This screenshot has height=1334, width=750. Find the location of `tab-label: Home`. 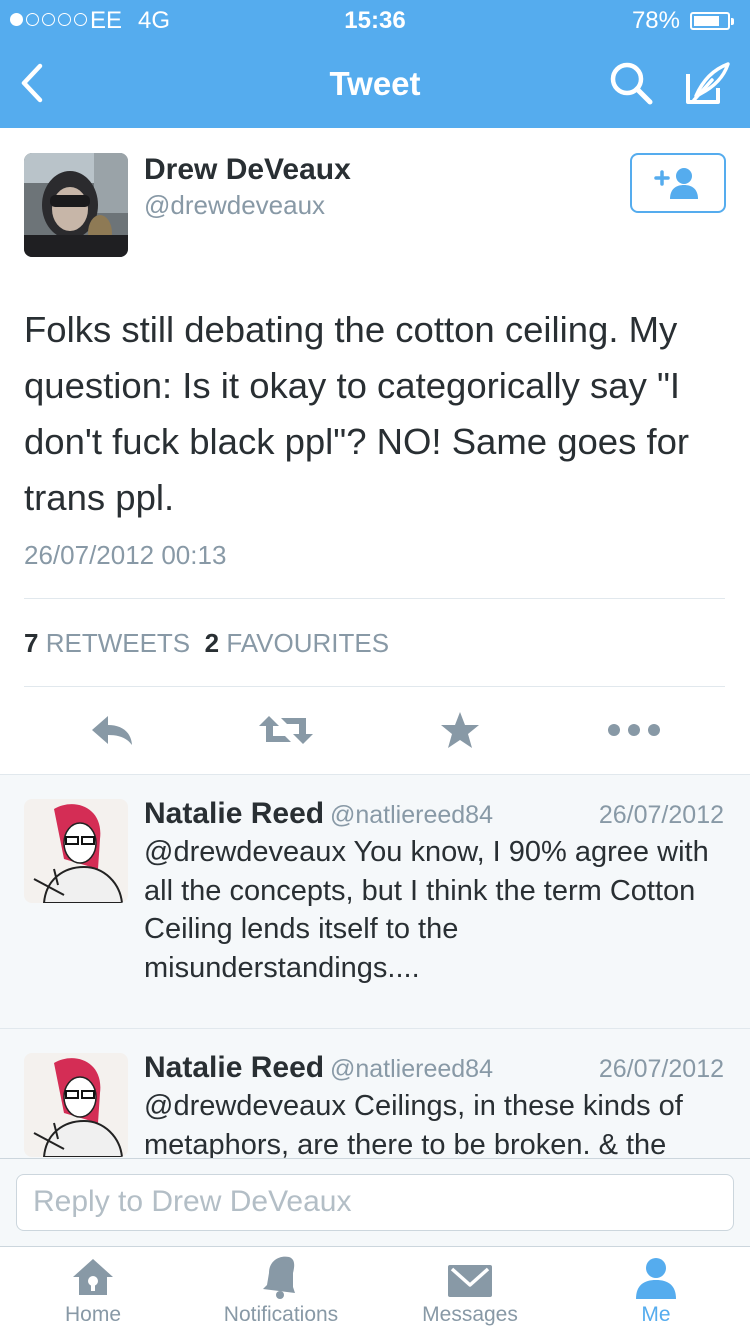

tab-label: Home is located at coordinates (93, 1314).